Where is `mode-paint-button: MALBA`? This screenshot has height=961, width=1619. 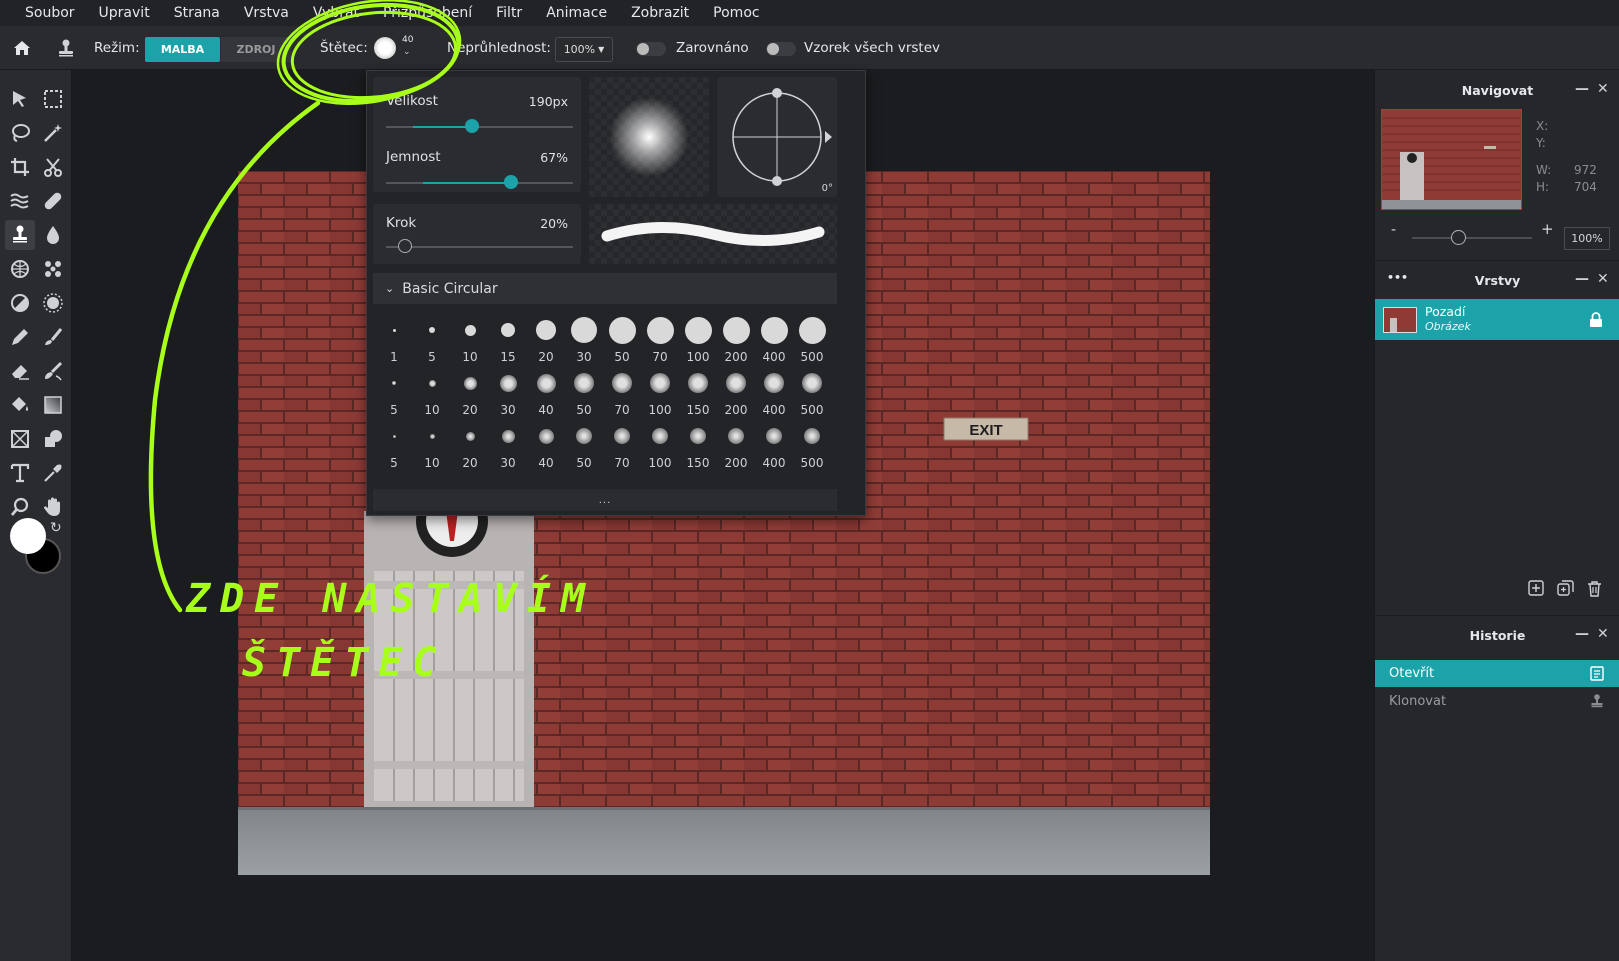
mode-paint-button: MALBA is located at coordinates (182, 49).